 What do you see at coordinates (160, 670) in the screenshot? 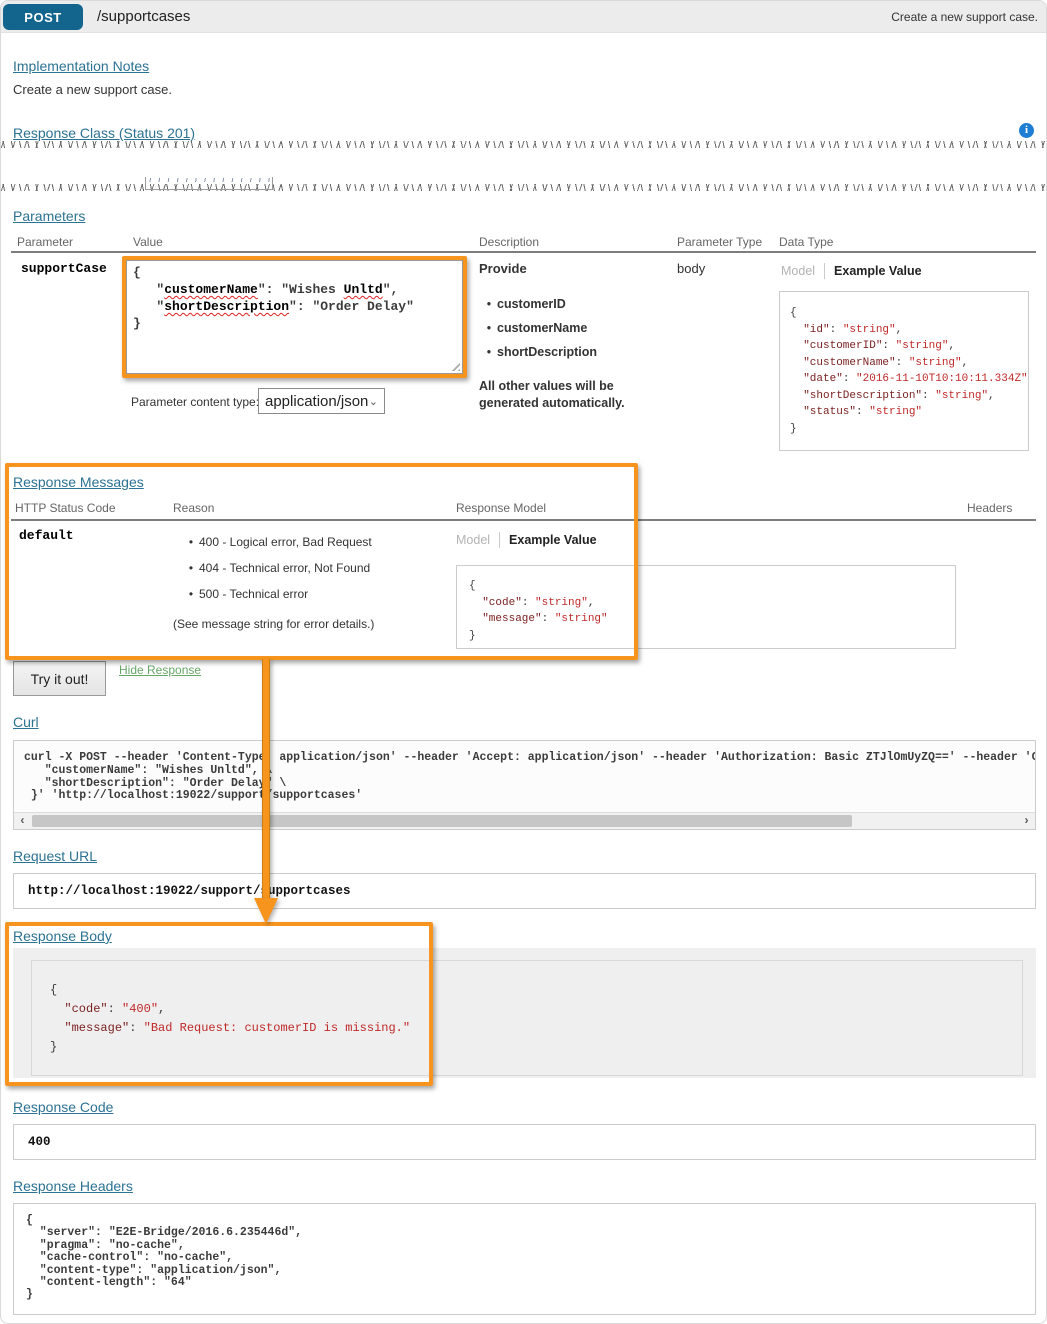
I see `hide-response-link: Hide Response` at bounding box center [160, 670].